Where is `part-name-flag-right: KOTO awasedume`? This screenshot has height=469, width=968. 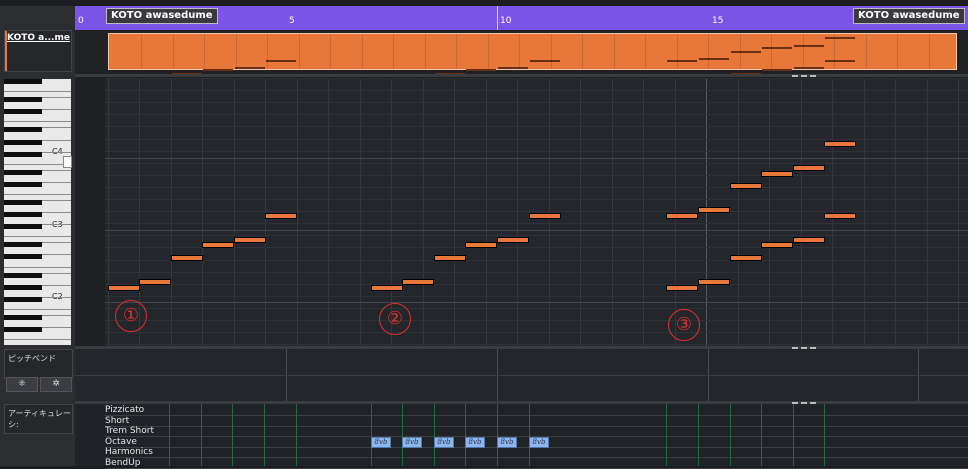
part-name-flag-right: KOTO awasedume is located at coordinates (909, 16).